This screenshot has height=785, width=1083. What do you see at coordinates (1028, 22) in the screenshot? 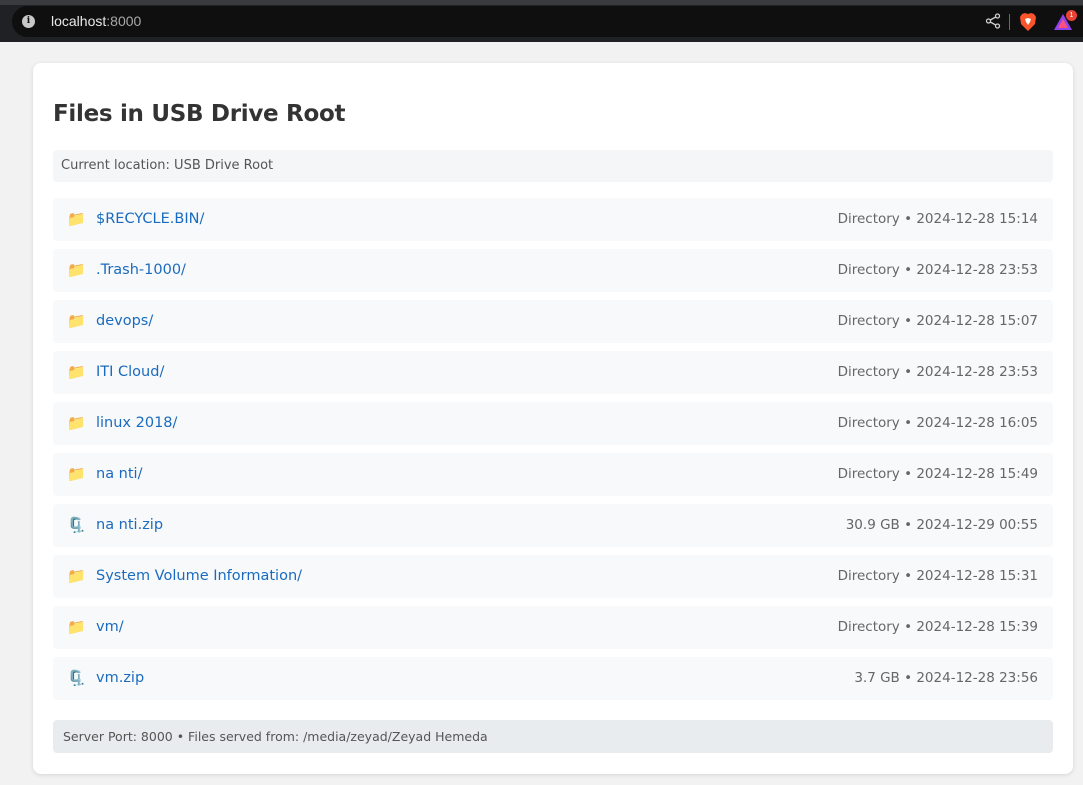
I see `brave-shields-icon` at bounding box center [1028, 22].